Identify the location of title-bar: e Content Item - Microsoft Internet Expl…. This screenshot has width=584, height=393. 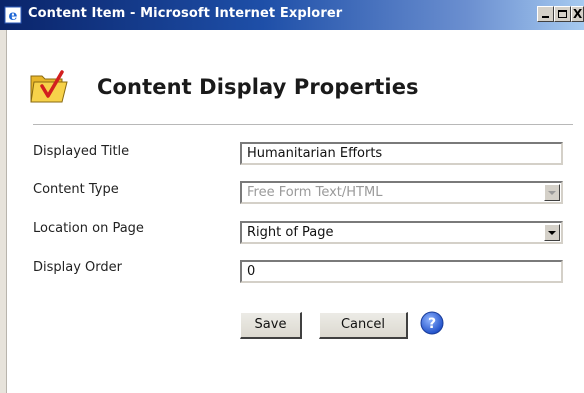
(292, 15).